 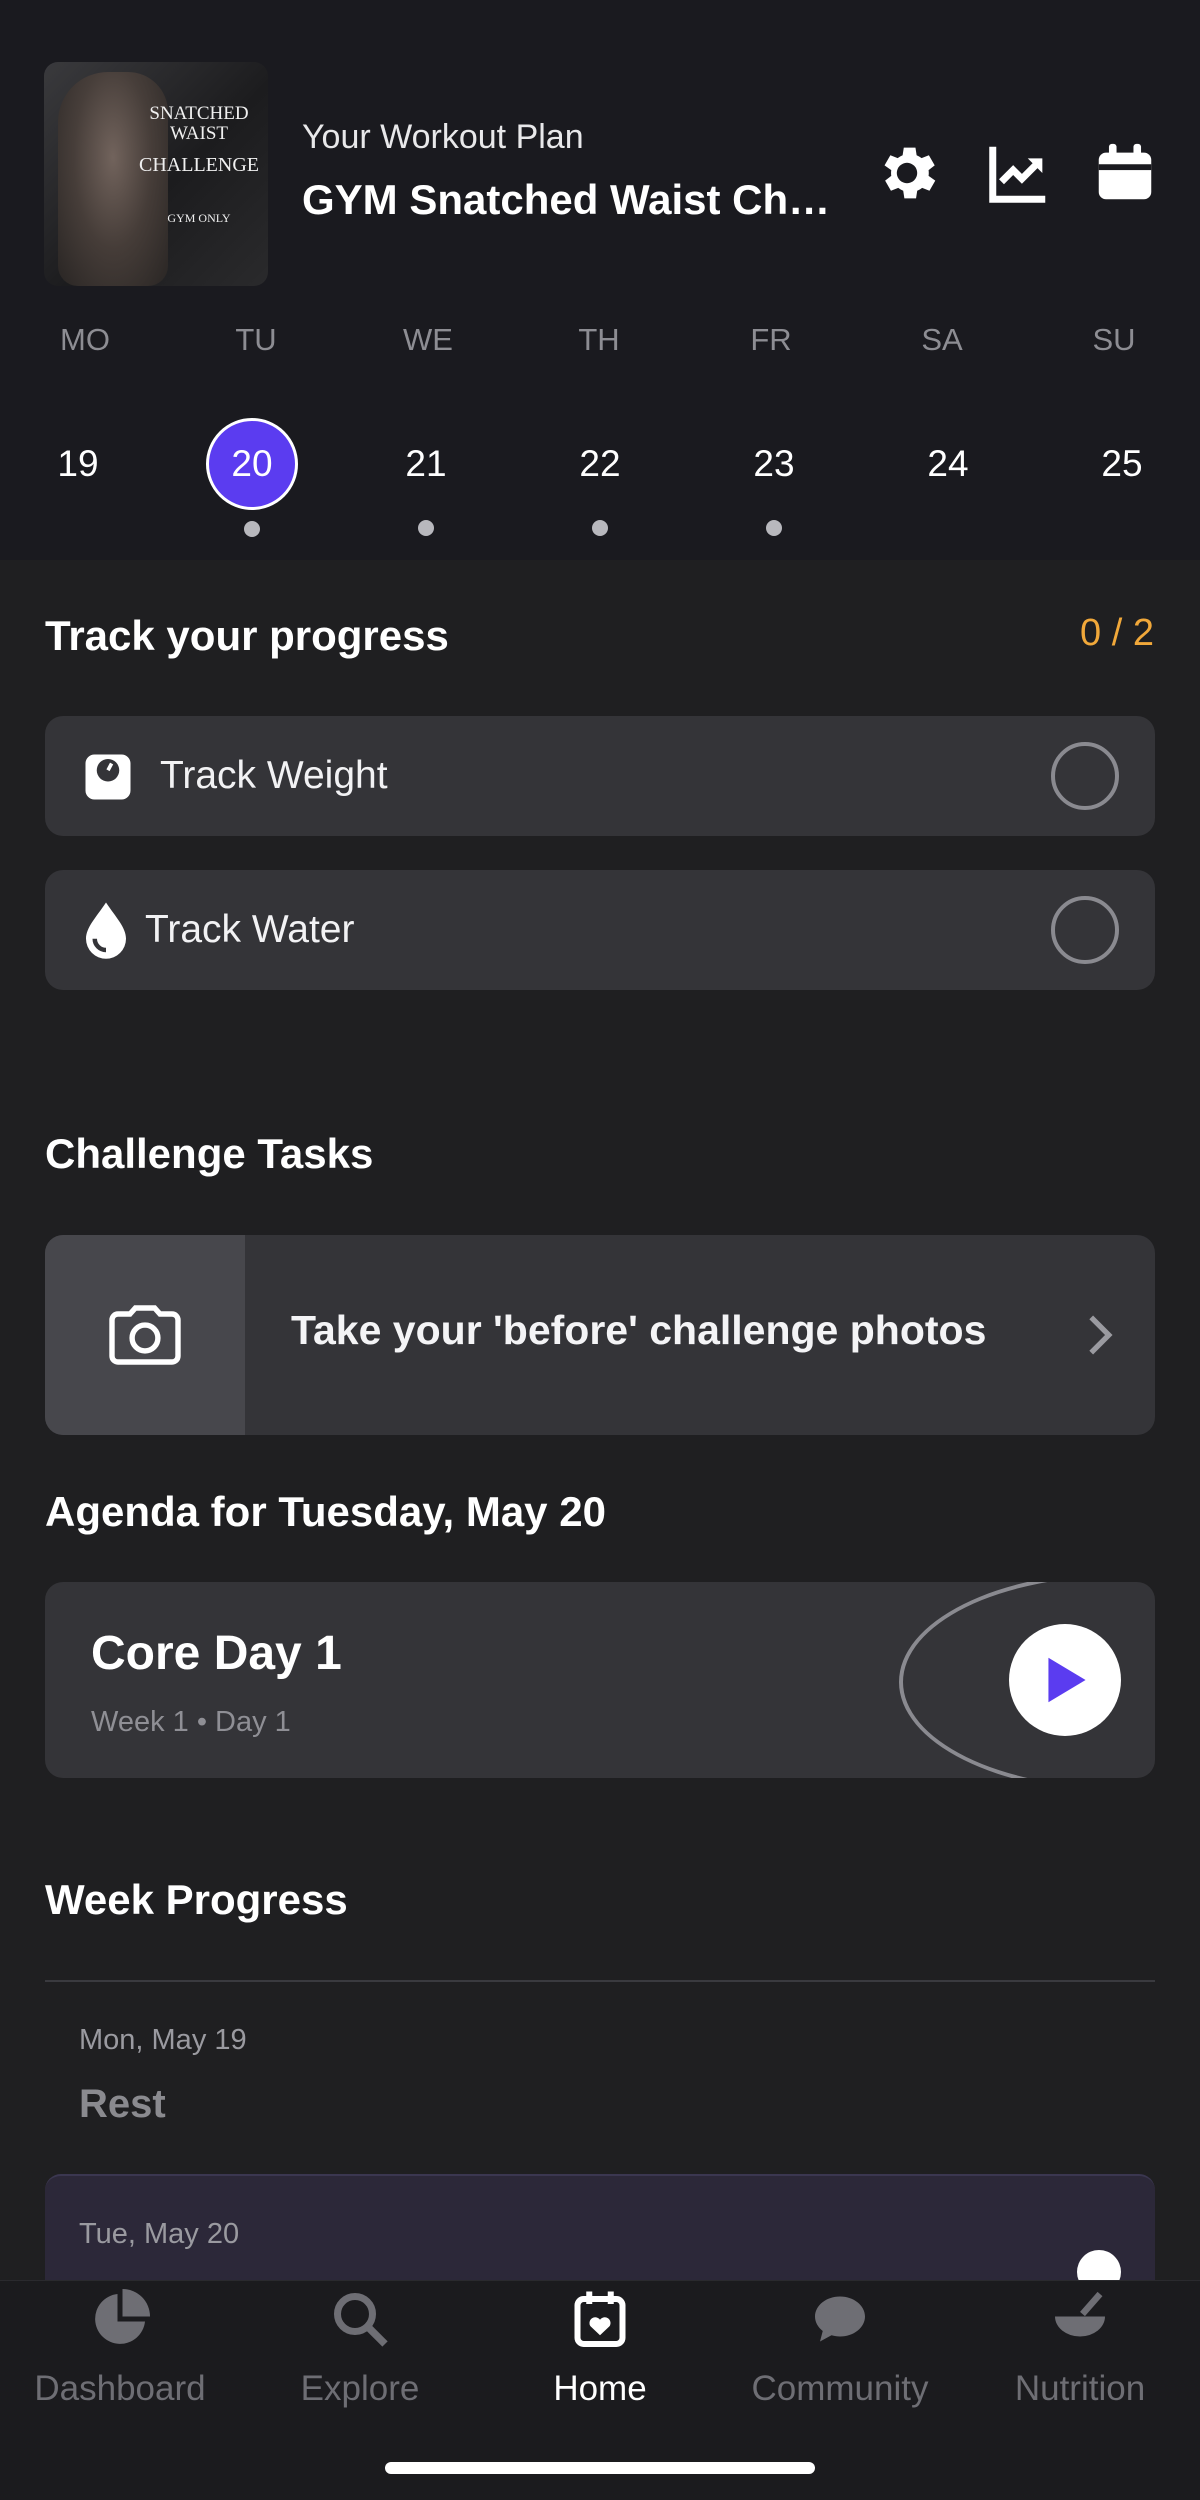 What do you see at coordinates (325, 1511) in the screenshot?
I see `agenda-title: Agenda for Tuesday, May 20` at bounding box center [325, 1511].